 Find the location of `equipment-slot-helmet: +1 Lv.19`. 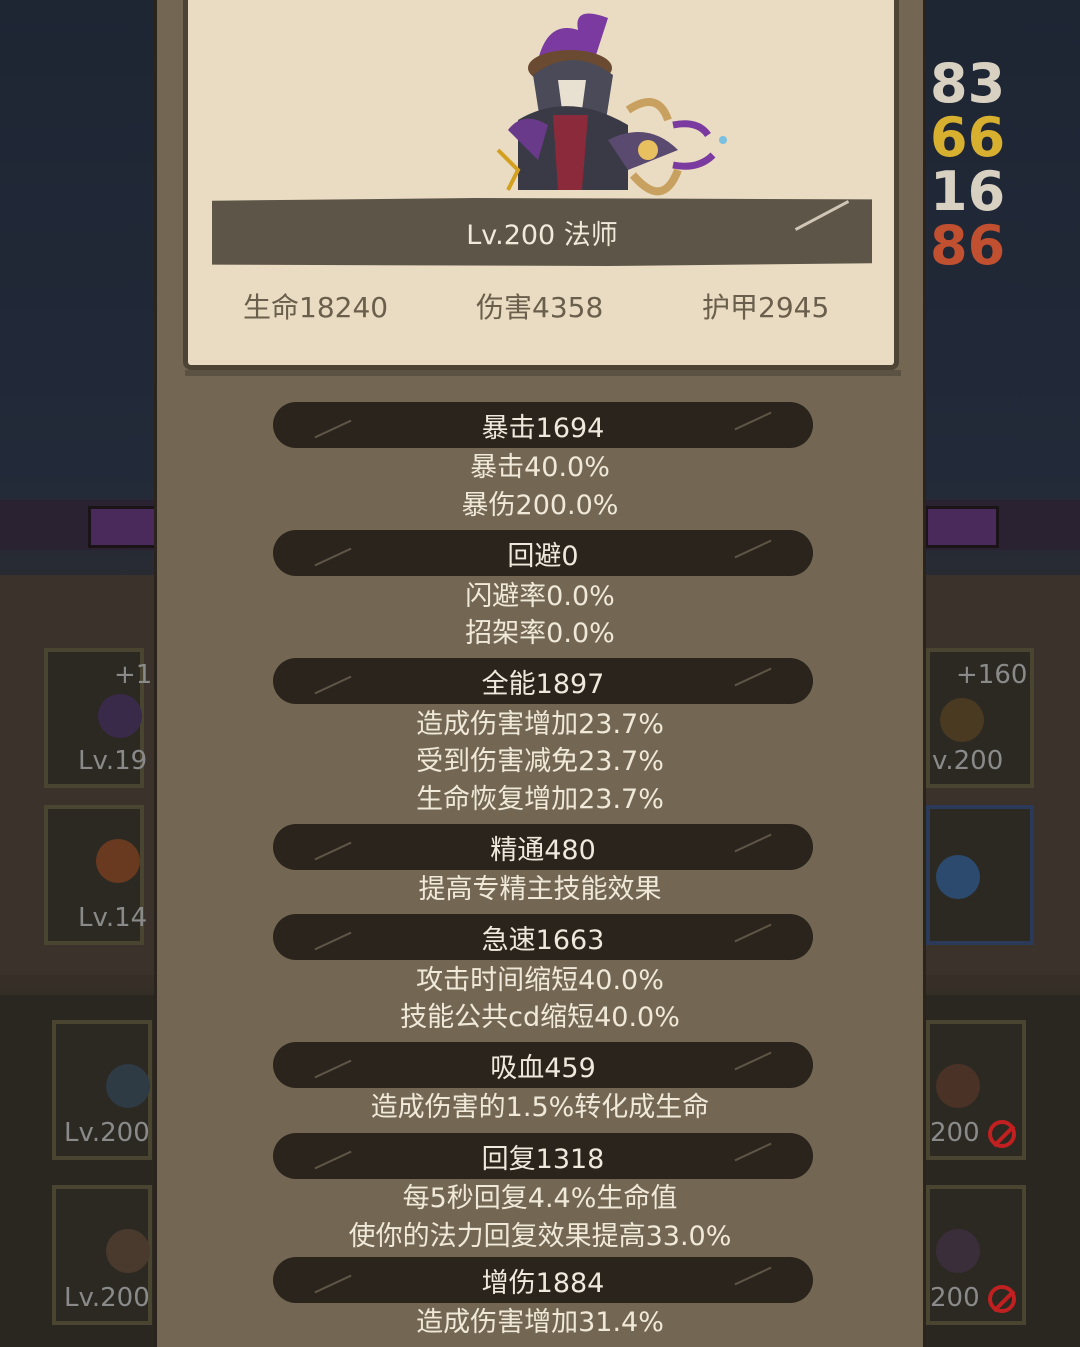

equipment-slot-helmet: +1 Lv.19 is located at coordinates (98, 718).